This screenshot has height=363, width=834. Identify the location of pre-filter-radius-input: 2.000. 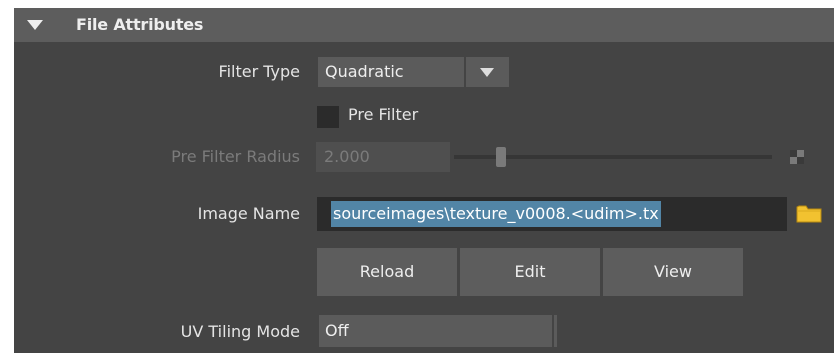
(383, 157).